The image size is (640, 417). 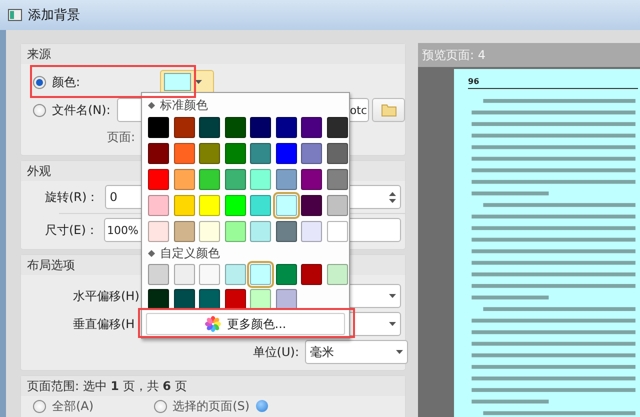 I want to click on page-number: 96, so click(x=553, y=83).